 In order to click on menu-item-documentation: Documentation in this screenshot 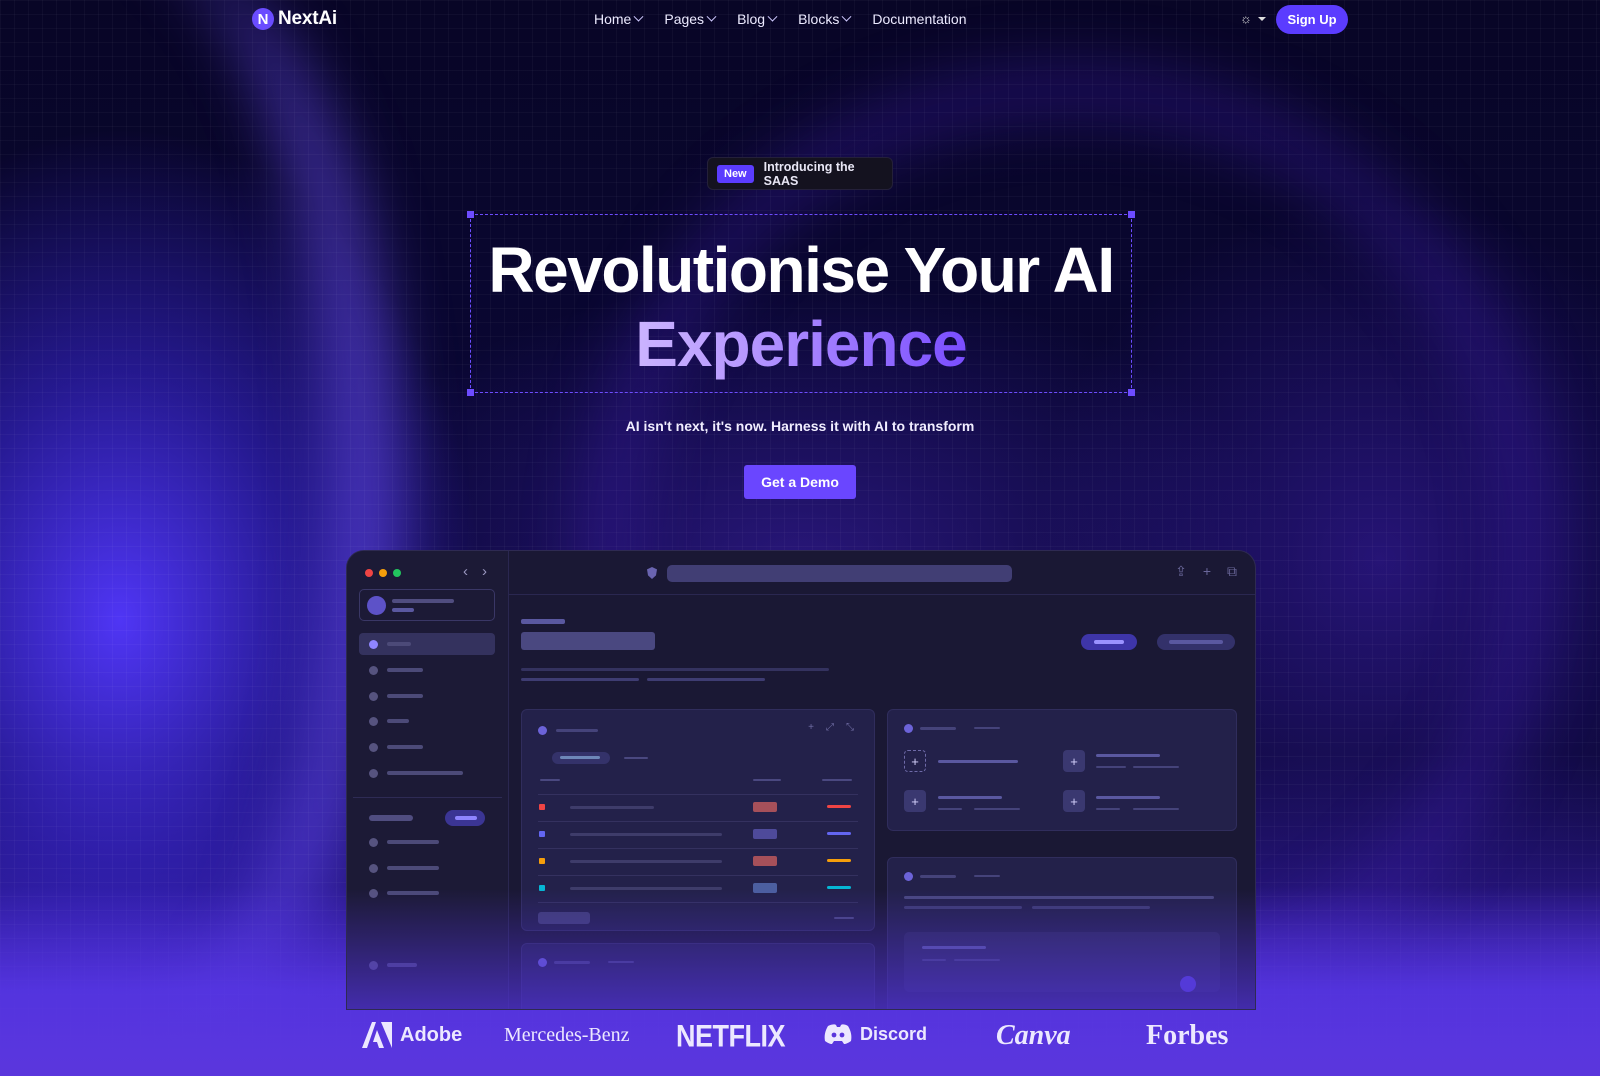, I will do `click(919, 19)`.